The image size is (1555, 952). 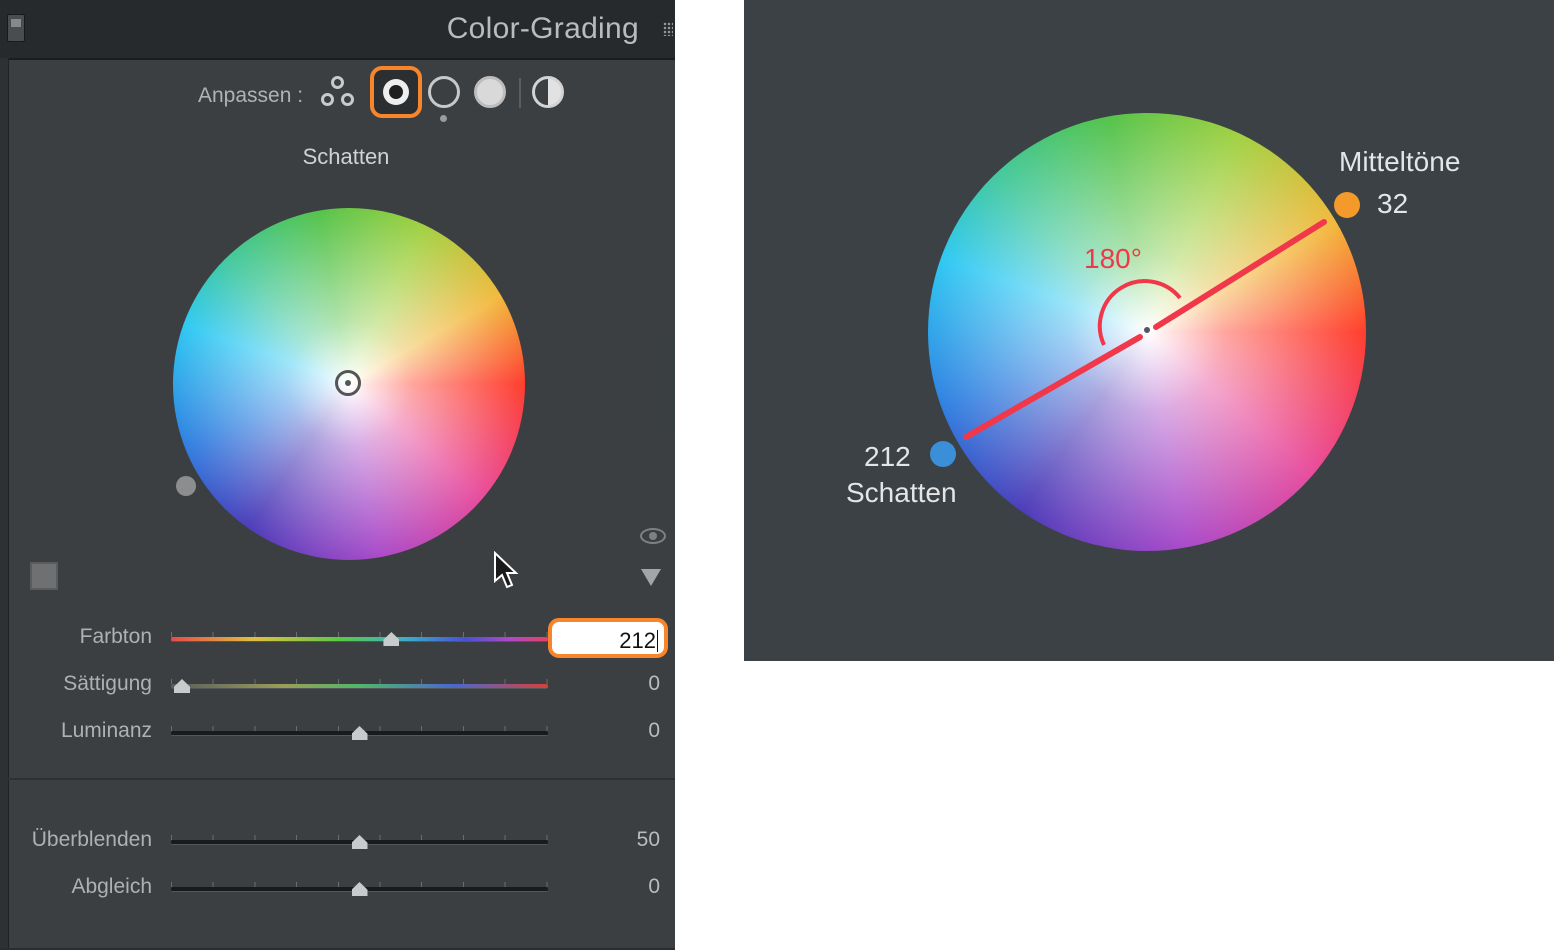 What do you see at coordinates (1347, 205) in the screenshot?
I see `midtones-marker` at bounding box center [1347, 205].